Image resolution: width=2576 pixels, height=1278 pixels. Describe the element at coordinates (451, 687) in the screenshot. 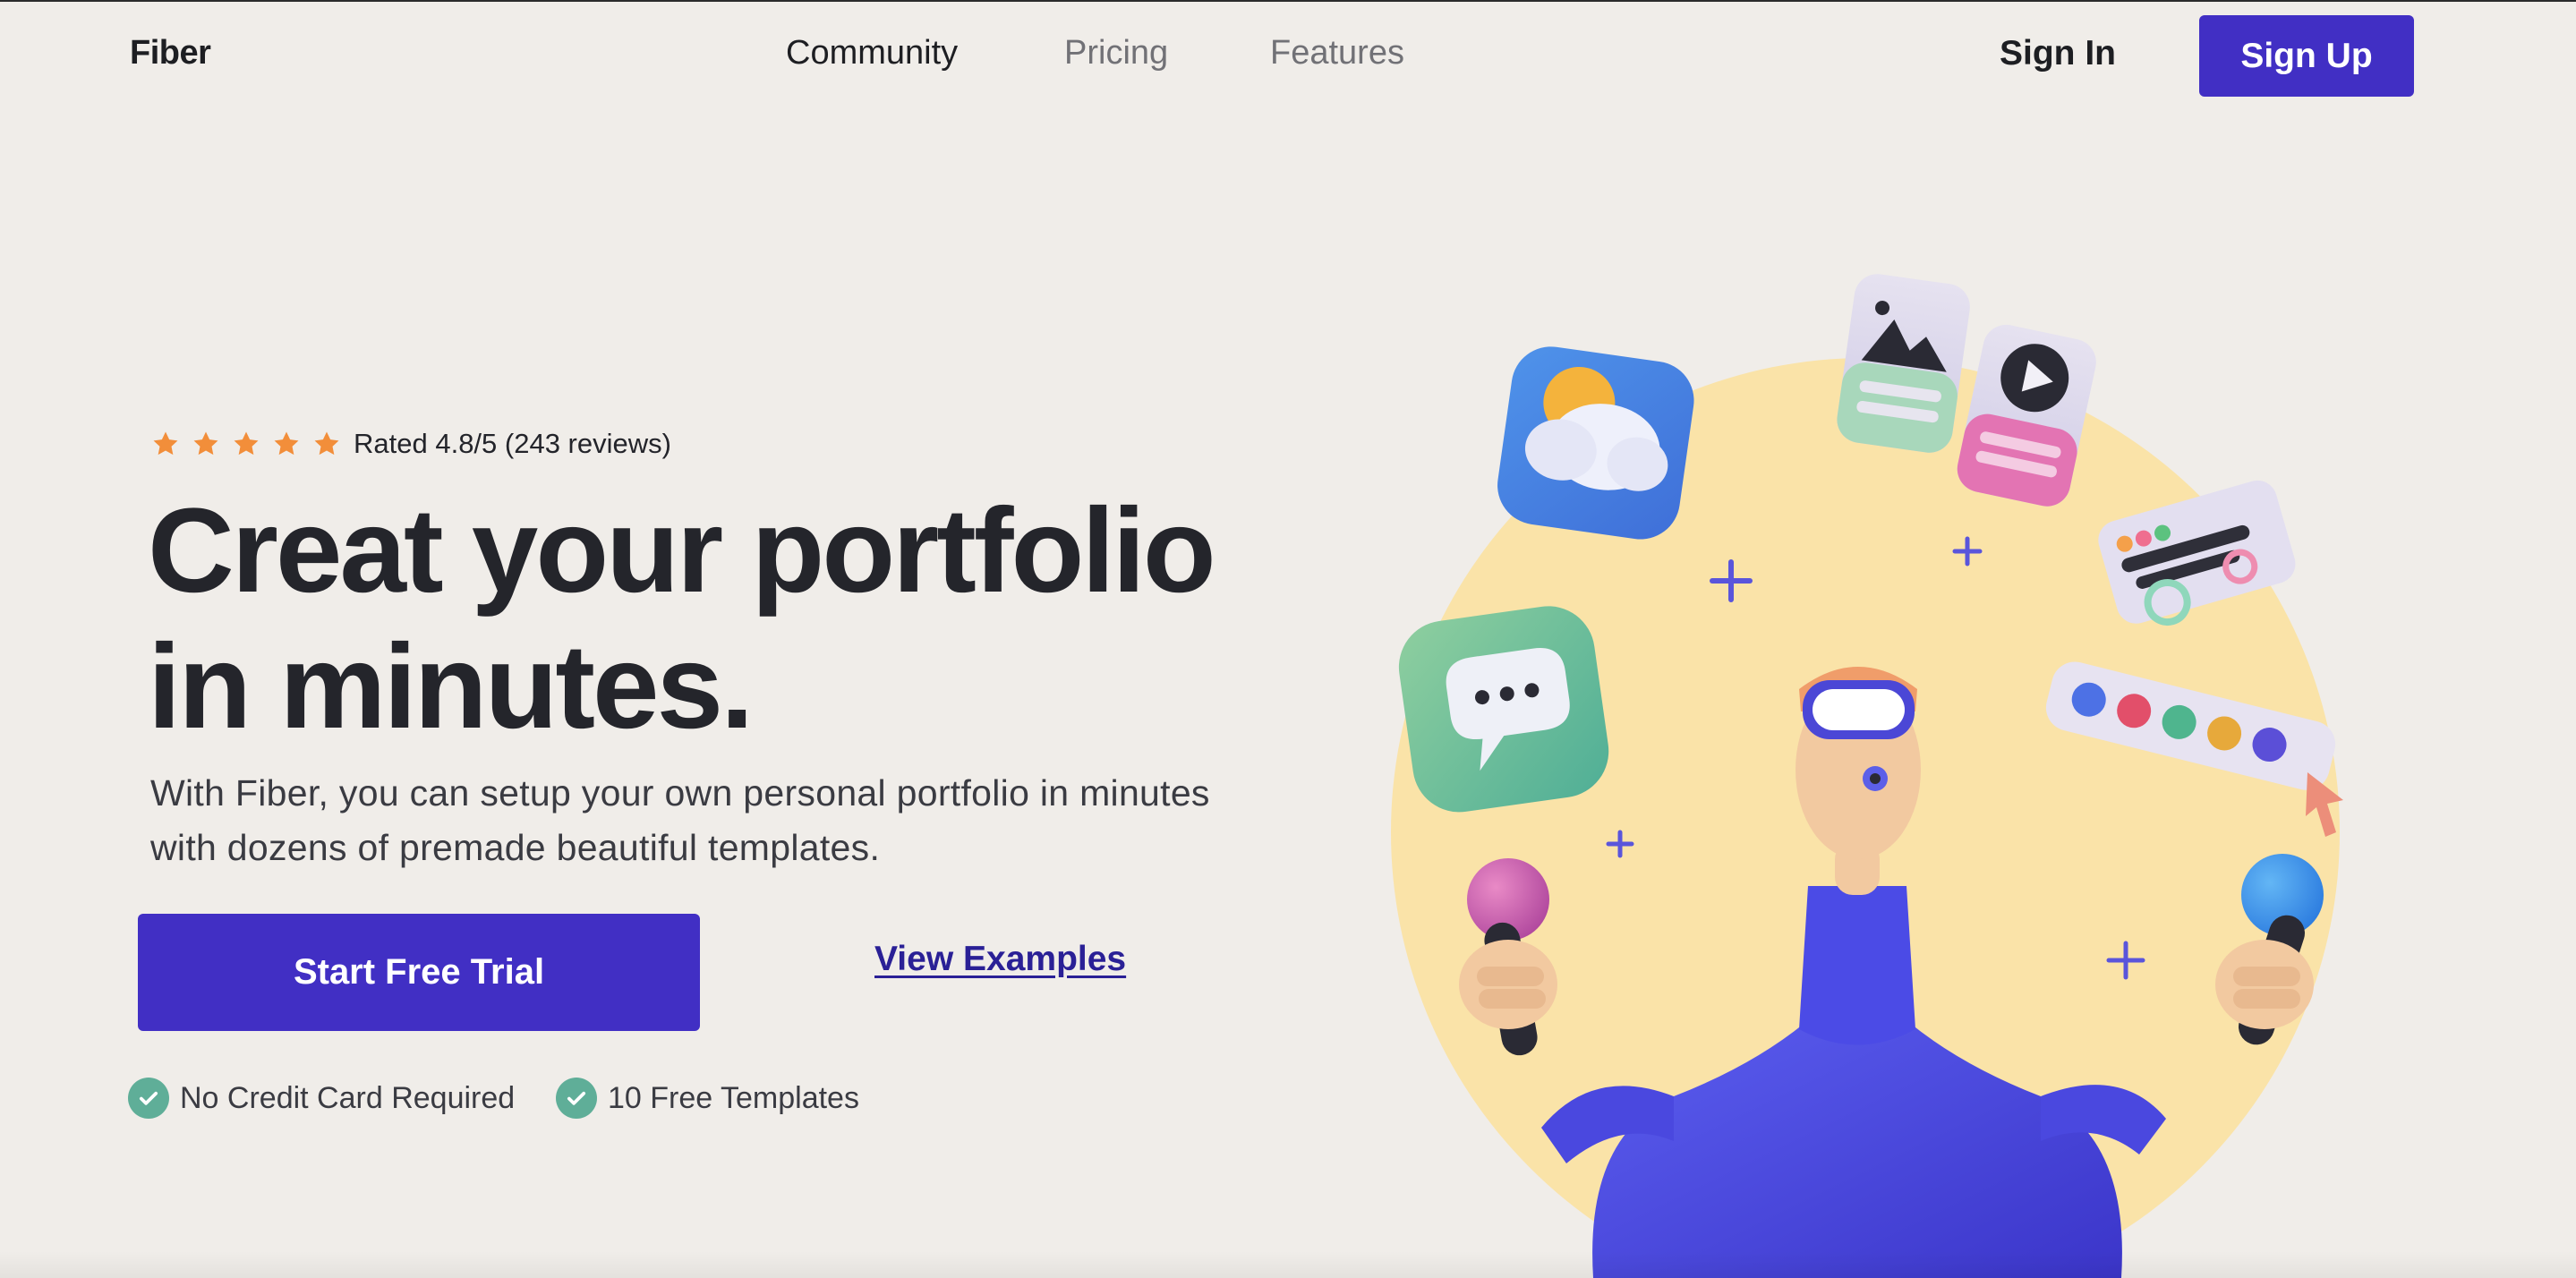

I see `headline-line-2: in minutes.` at that location.